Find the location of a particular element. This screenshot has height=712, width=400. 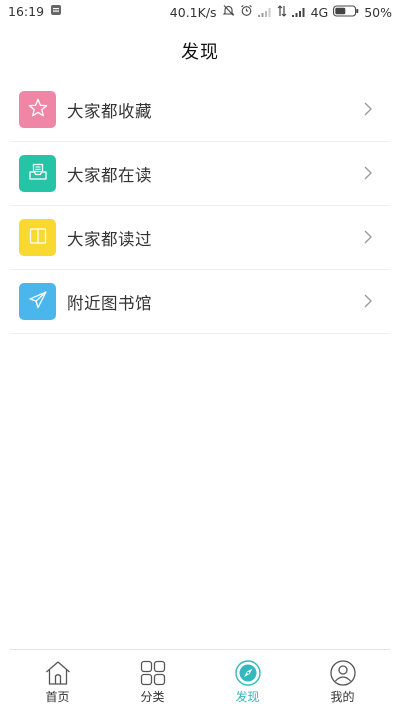

list-item-label: 大家都收藏 is located at coordinates (109, 111).